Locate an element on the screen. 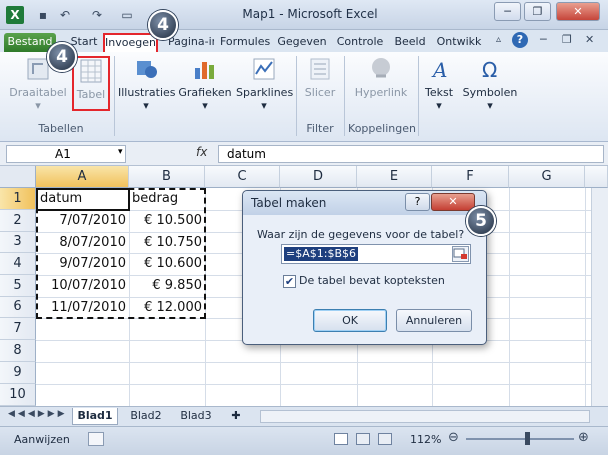 The image size is (608, 455). undo-icon: ↶ is located at coordinates (65, 15).